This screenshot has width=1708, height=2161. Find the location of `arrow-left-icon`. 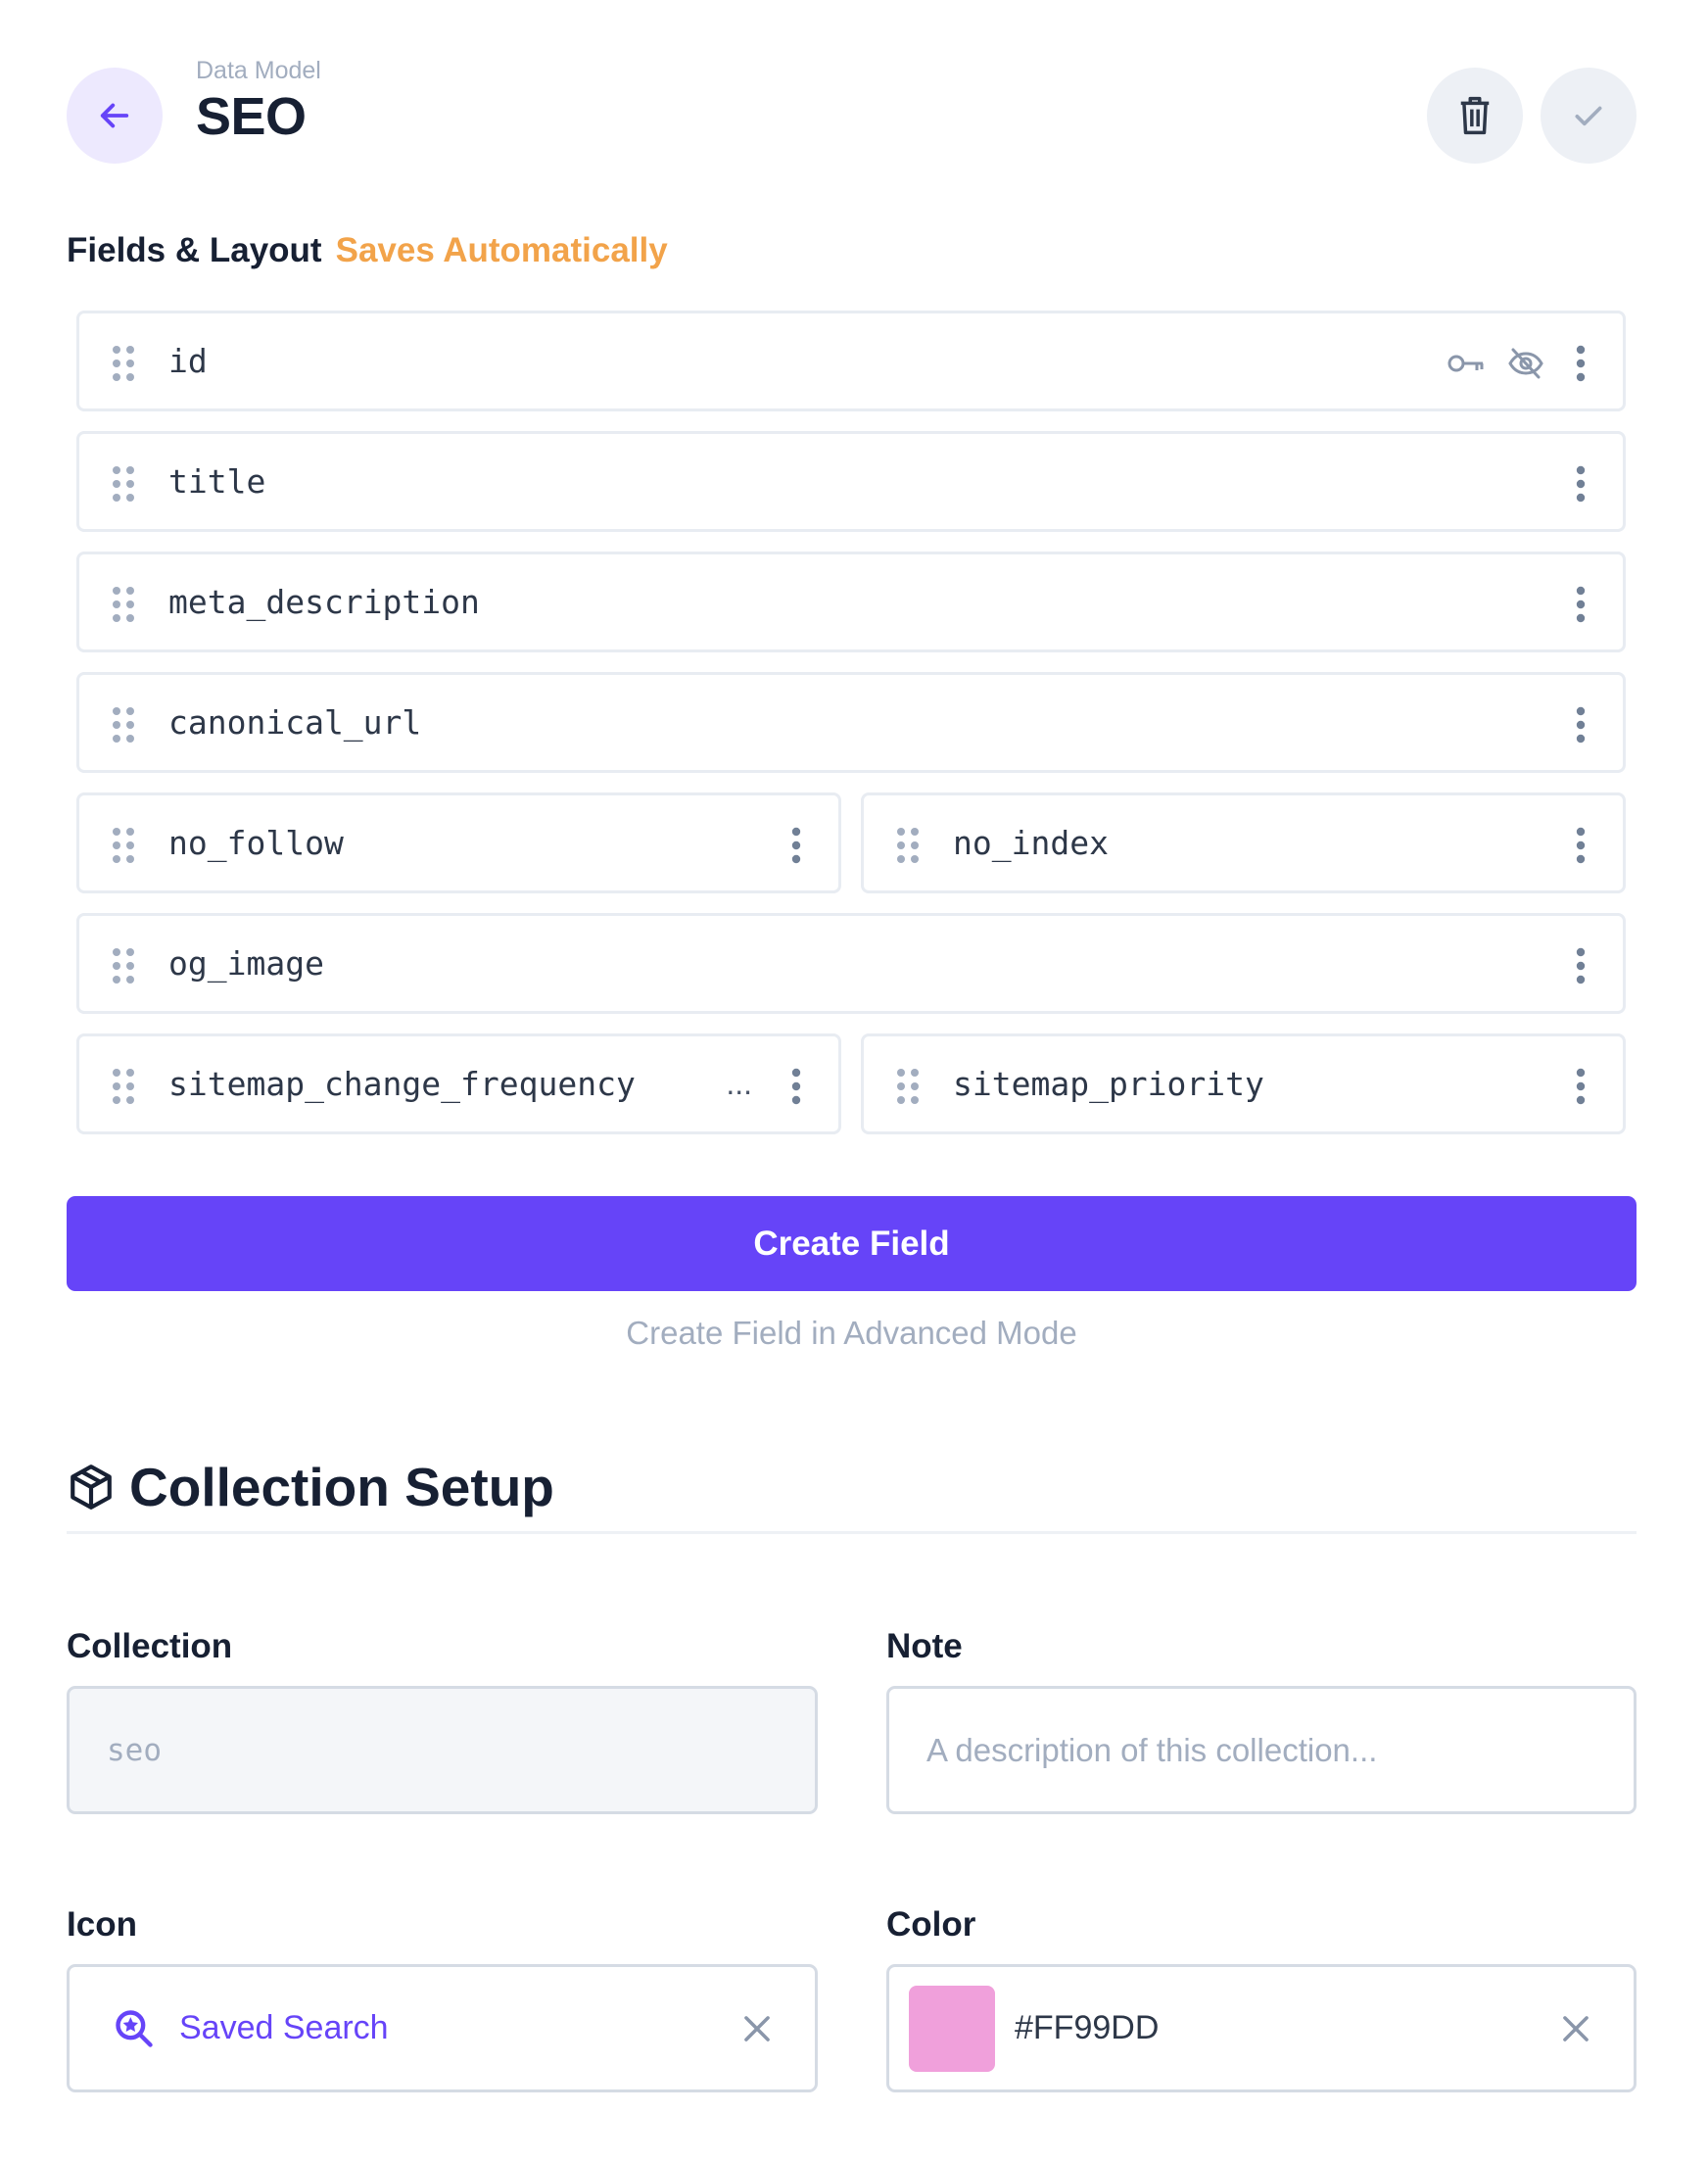

arrow-left-icon is located at coordinates (114, 116).